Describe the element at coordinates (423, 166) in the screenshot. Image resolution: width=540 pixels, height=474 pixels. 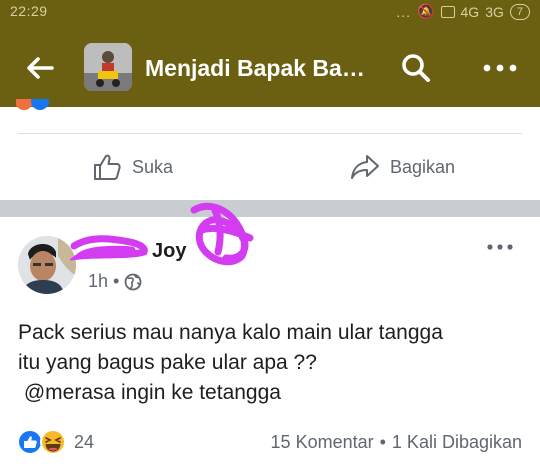
I see `share-label: Bagikan` at that location.